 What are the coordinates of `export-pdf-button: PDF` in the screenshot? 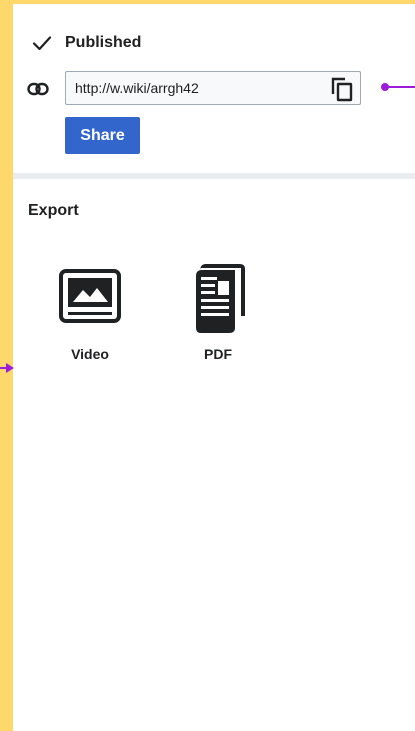 It's located at (218, 319).